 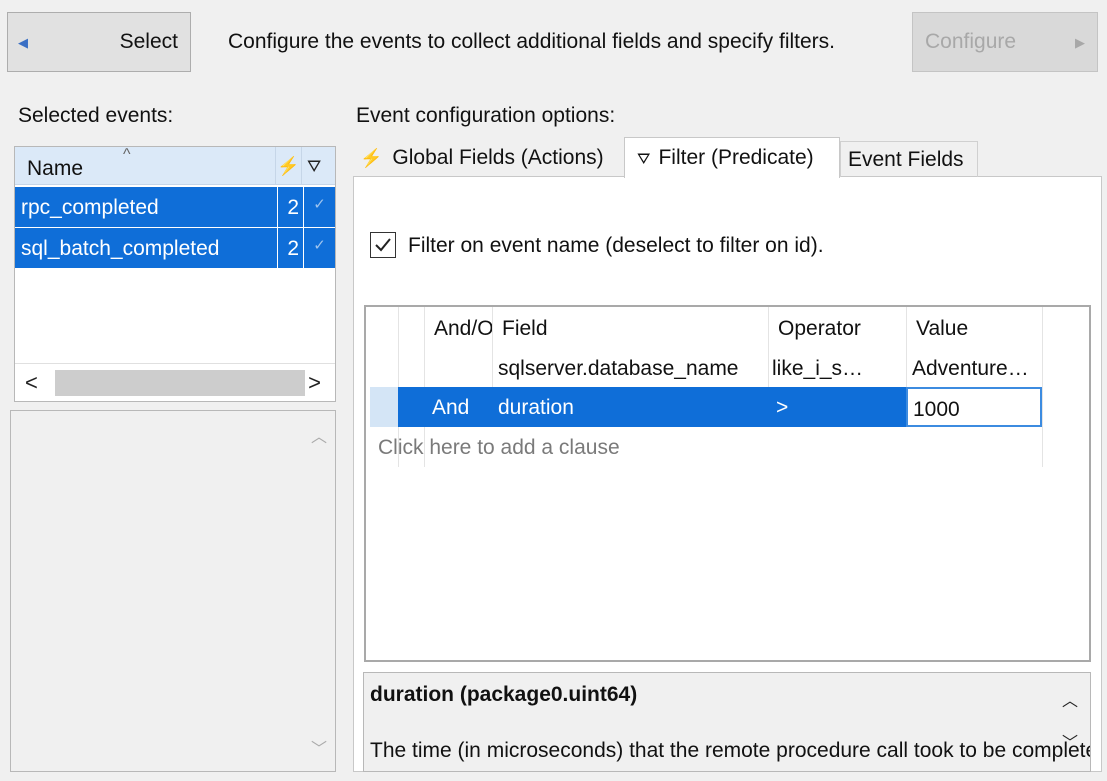 I want to click on field-column-header: Field, so click(x=632, y=329).